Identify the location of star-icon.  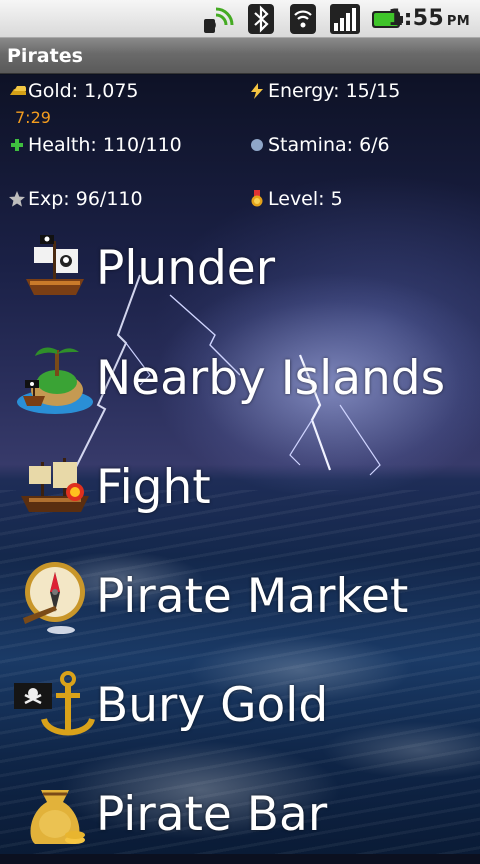
(17, 199).